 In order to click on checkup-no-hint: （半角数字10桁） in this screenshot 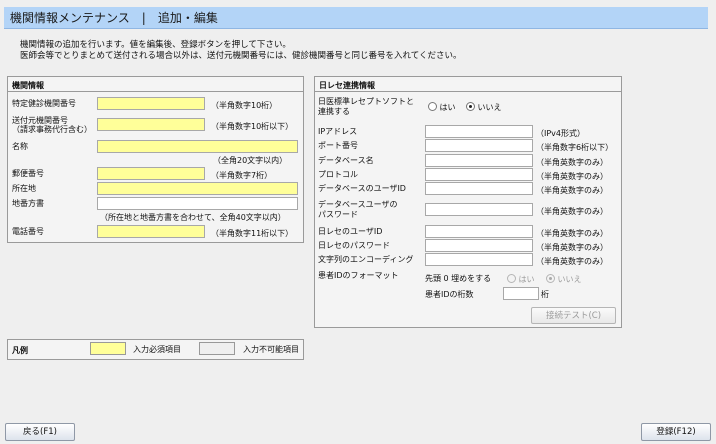, I will do `click(244, 105)`.